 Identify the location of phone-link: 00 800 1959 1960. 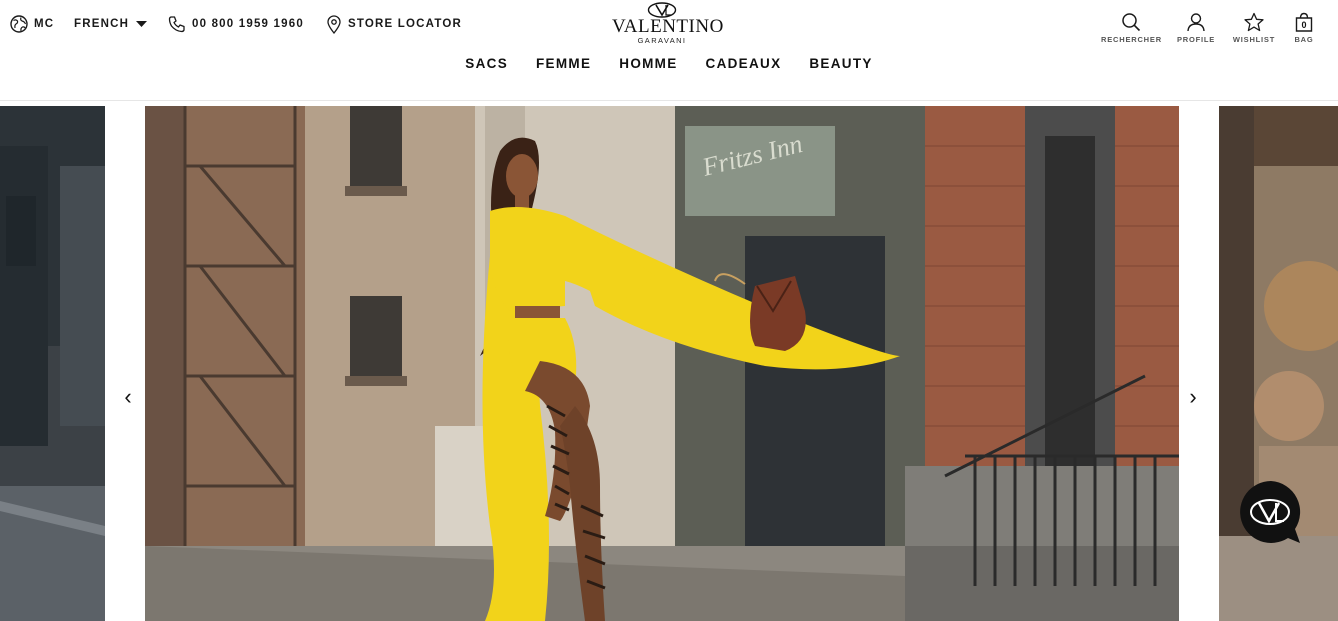
(236, 24).